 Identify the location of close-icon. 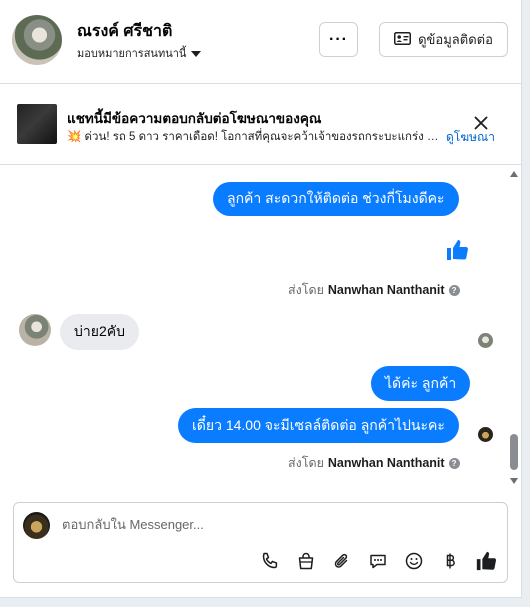
(481, 125).